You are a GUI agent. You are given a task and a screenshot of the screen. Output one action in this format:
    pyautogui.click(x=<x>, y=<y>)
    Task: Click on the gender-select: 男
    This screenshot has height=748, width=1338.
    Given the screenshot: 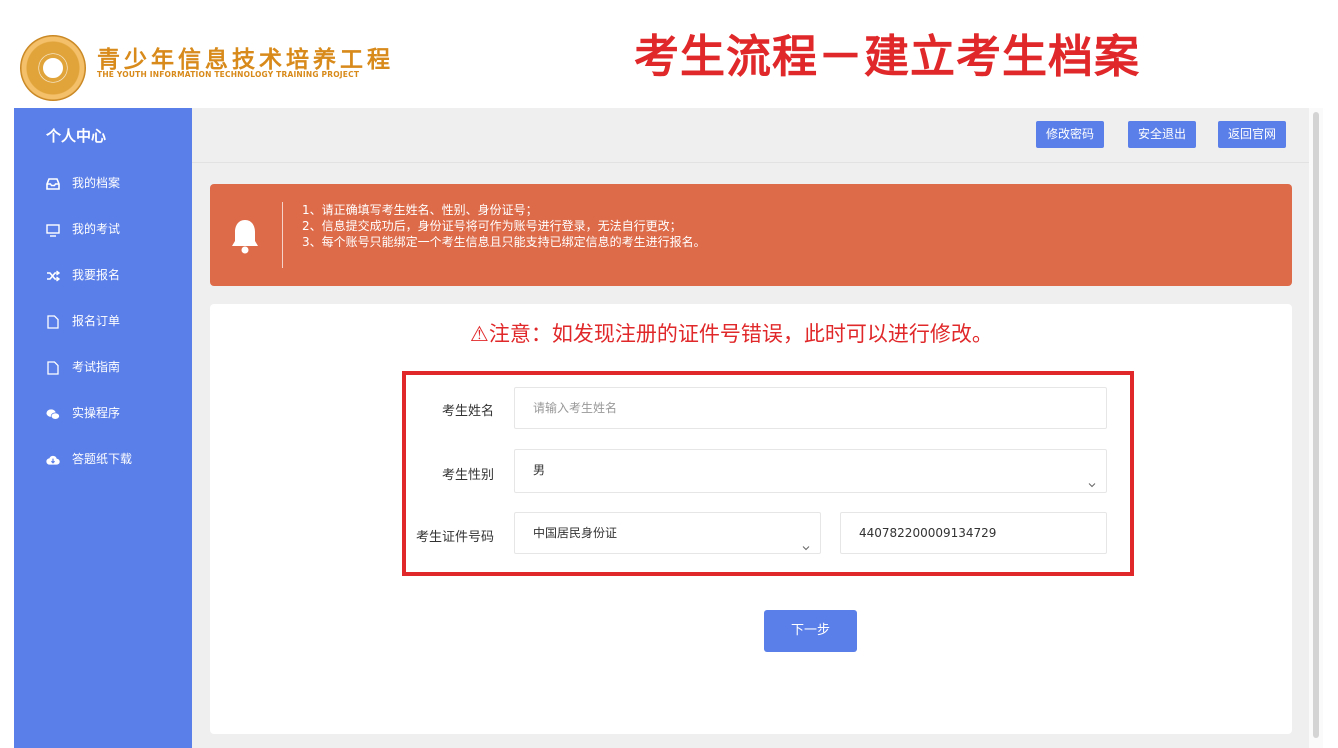 What is the action you would take?
    pyautogui.click(x=810, y=471)
    